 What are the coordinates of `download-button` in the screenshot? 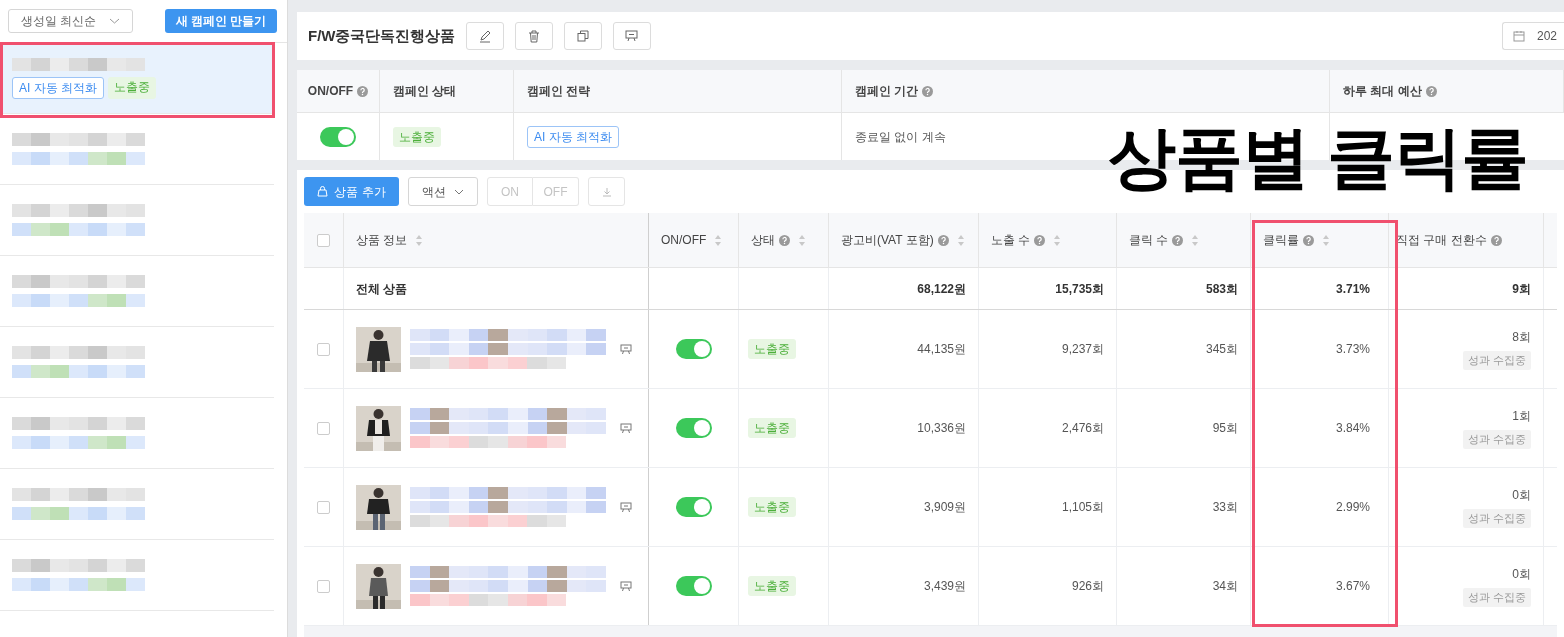 It's located at (606, 191).